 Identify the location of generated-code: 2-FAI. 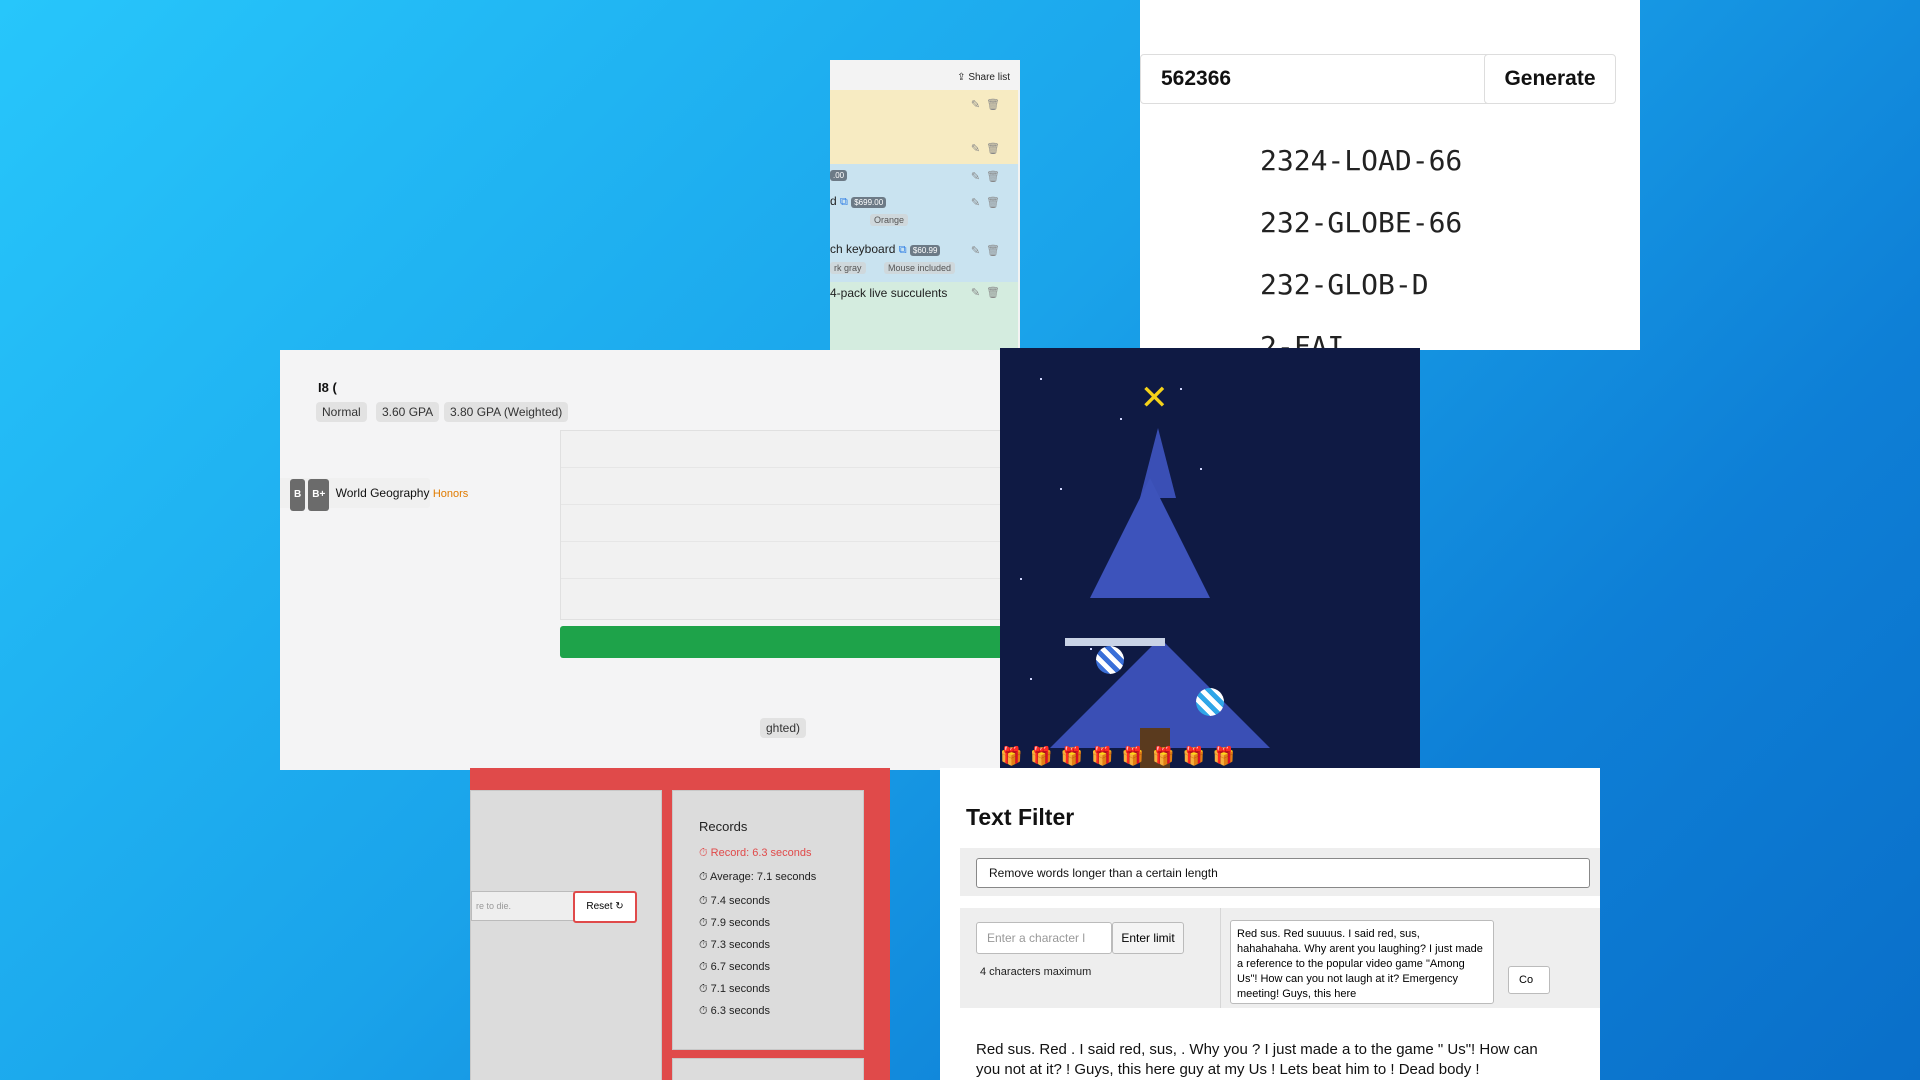
(1302, 340).